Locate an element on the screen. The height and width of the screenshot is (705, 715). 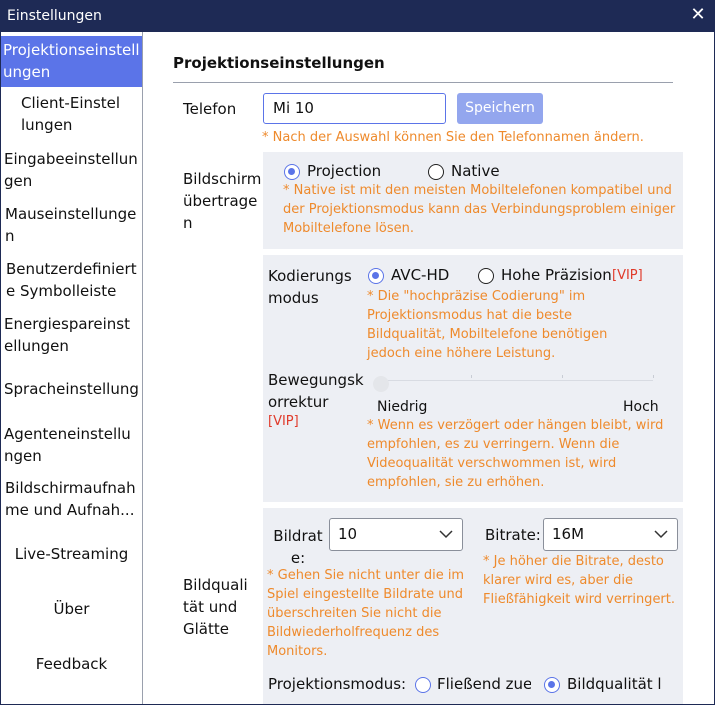
slider-max-label: Hoch is located at coordinates (641, 407).